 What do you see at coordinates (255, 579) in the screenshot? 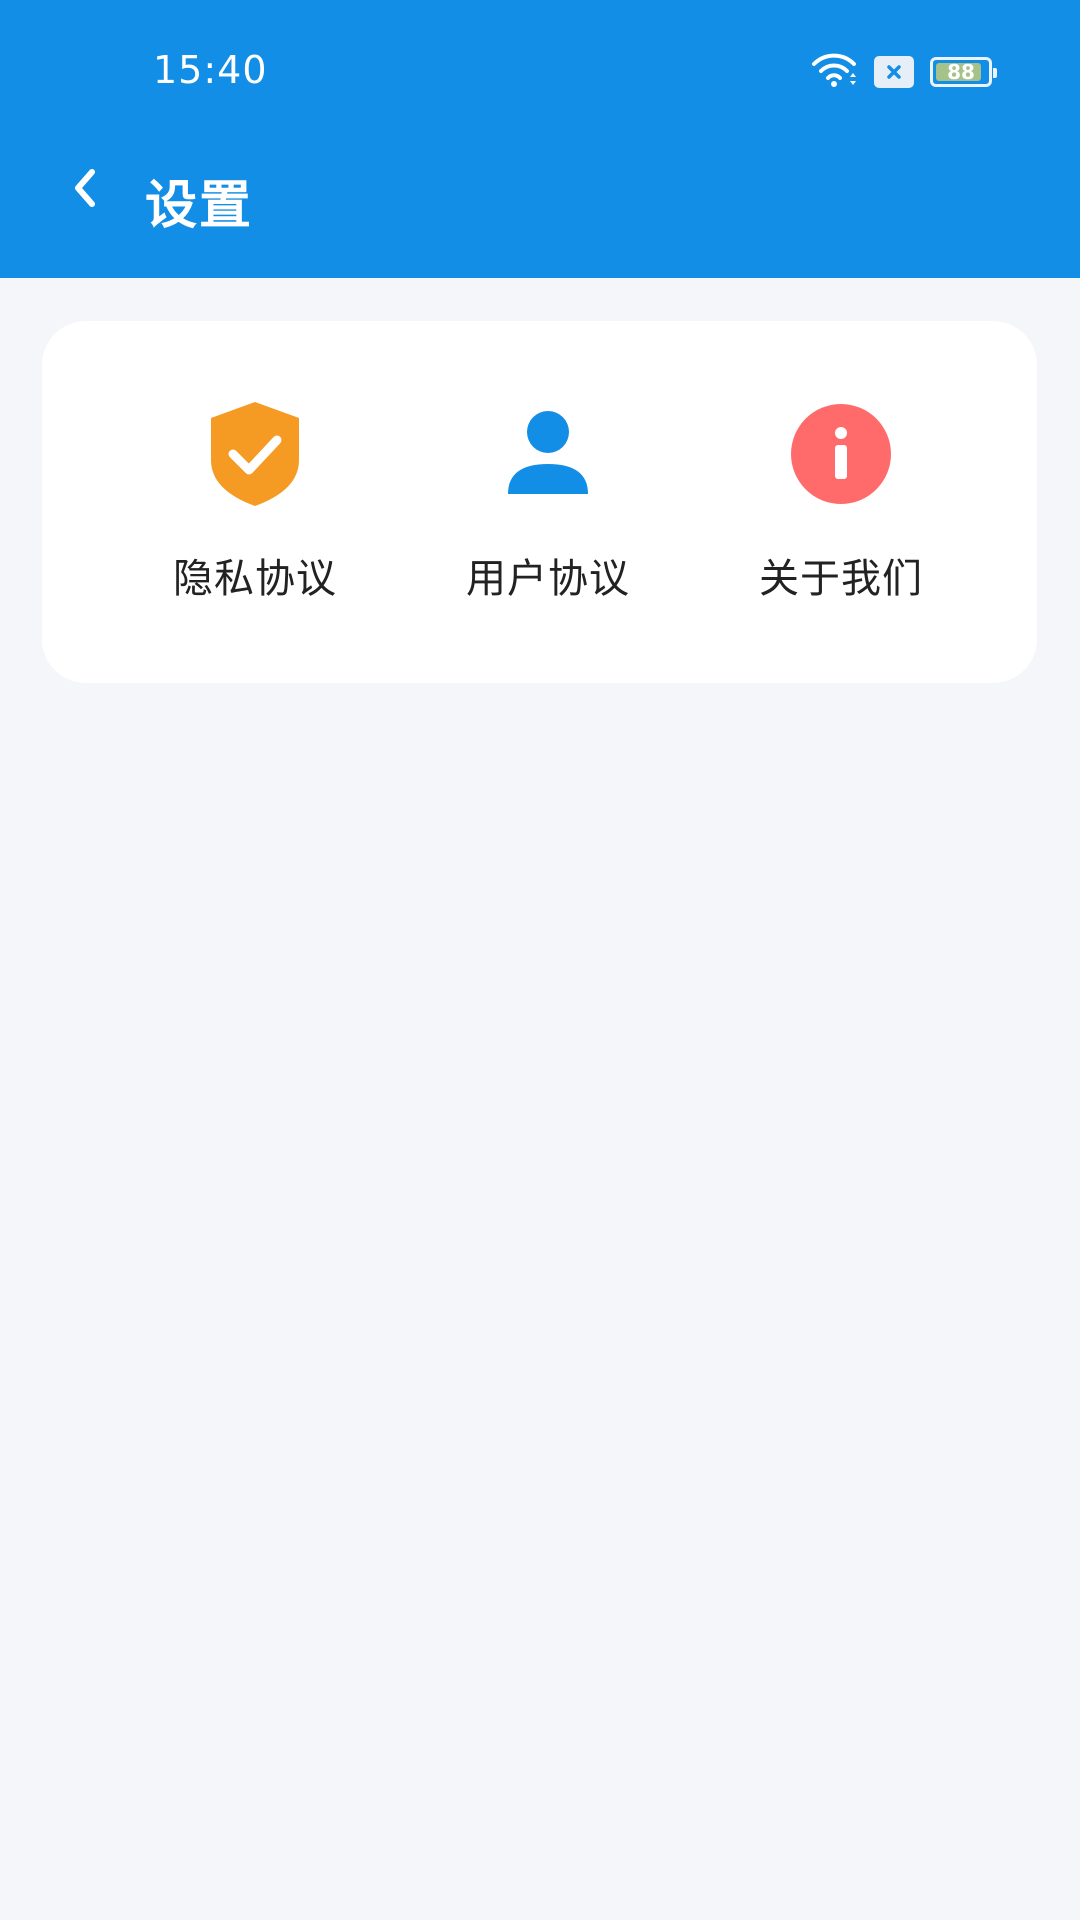
I see `privacy-policy-label: 隐私协议` at bounding box center [255, 579].